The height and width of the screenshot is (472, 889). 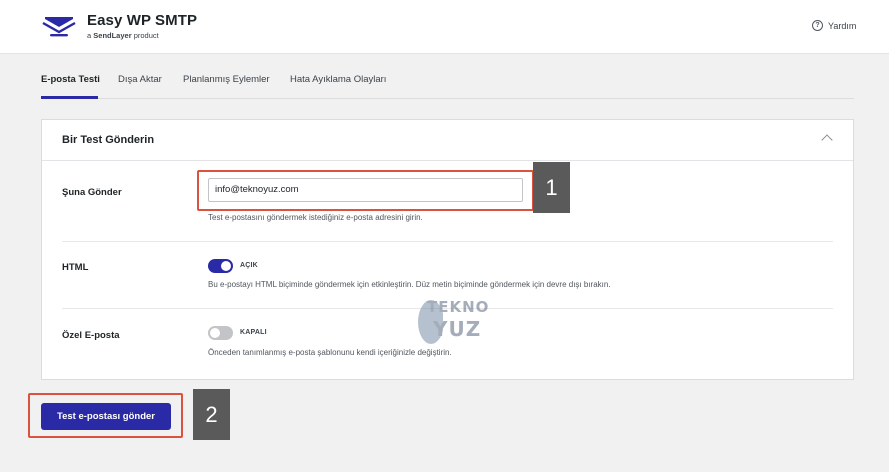 What do you see at coordinates (140, 79) in the screenshot?
I see `tab-export: Dışa Aktar` at bounding box center [140, 79].